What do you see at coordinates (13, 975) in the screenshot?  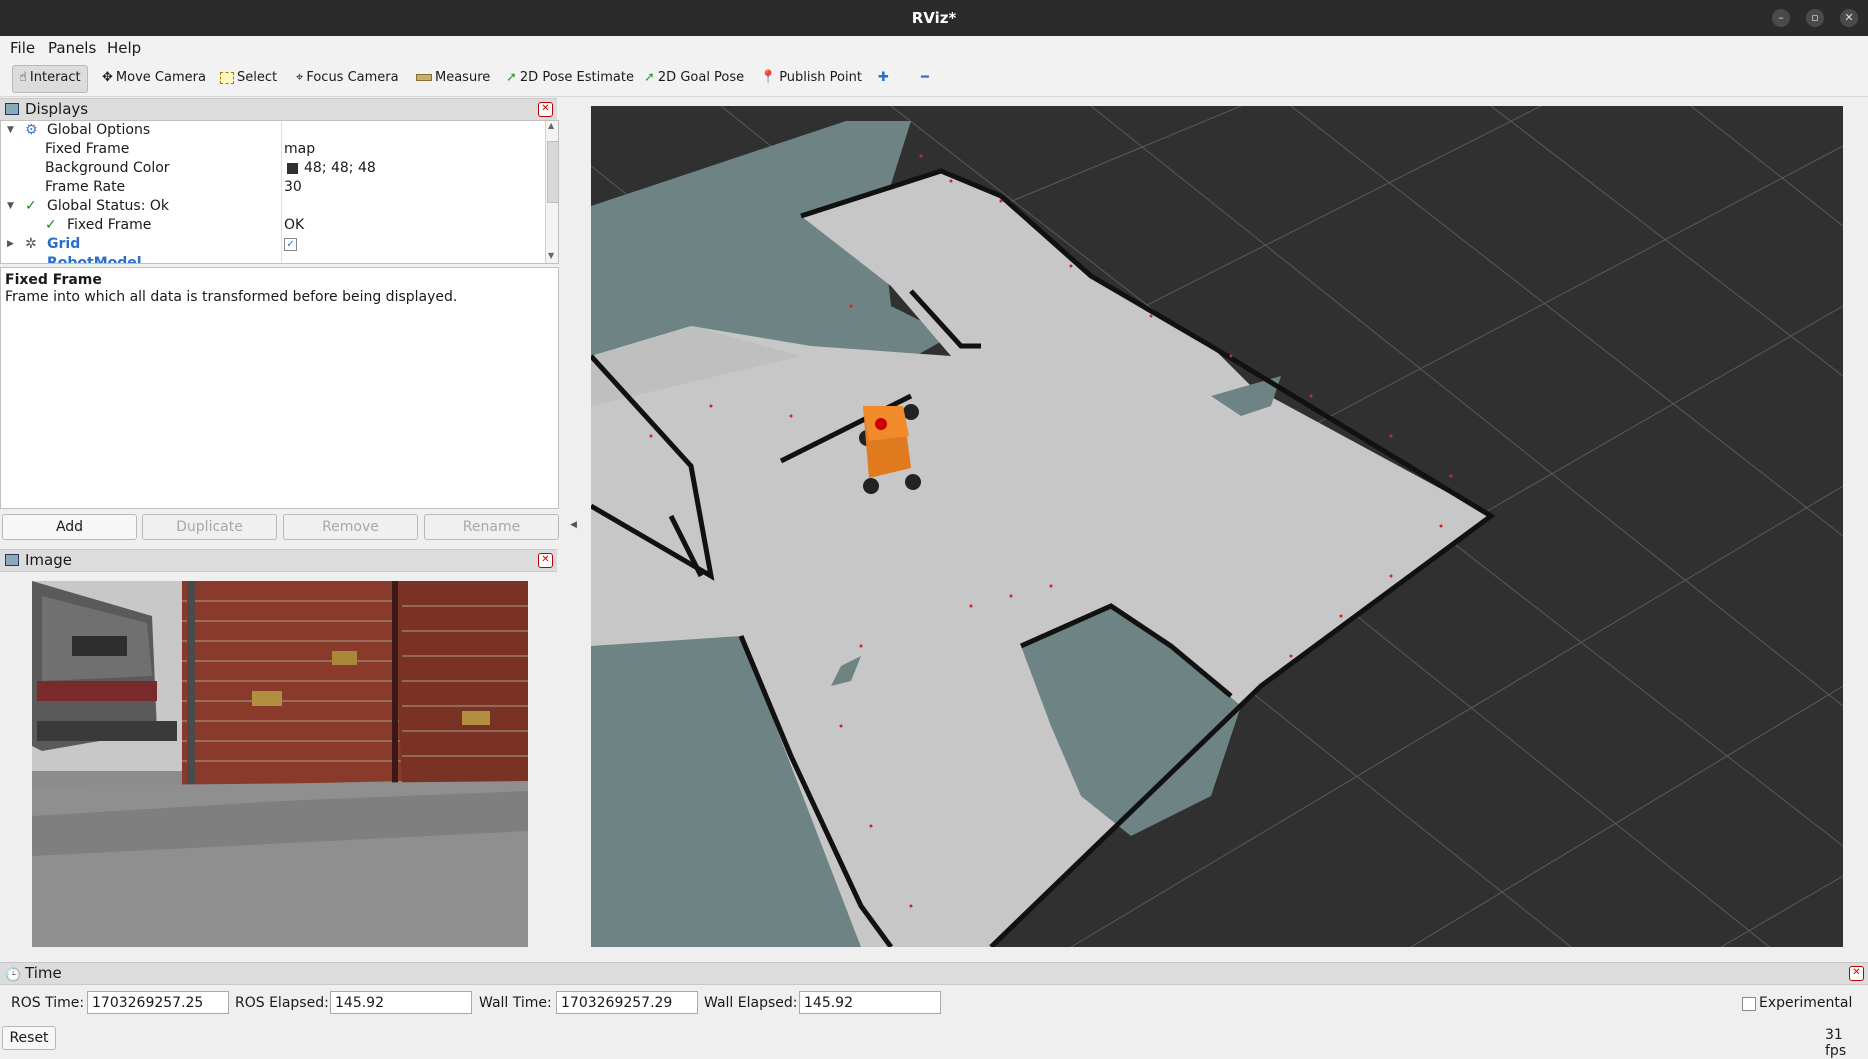 I see `clock-icon: 🕒` at bounding box center [13, 975].